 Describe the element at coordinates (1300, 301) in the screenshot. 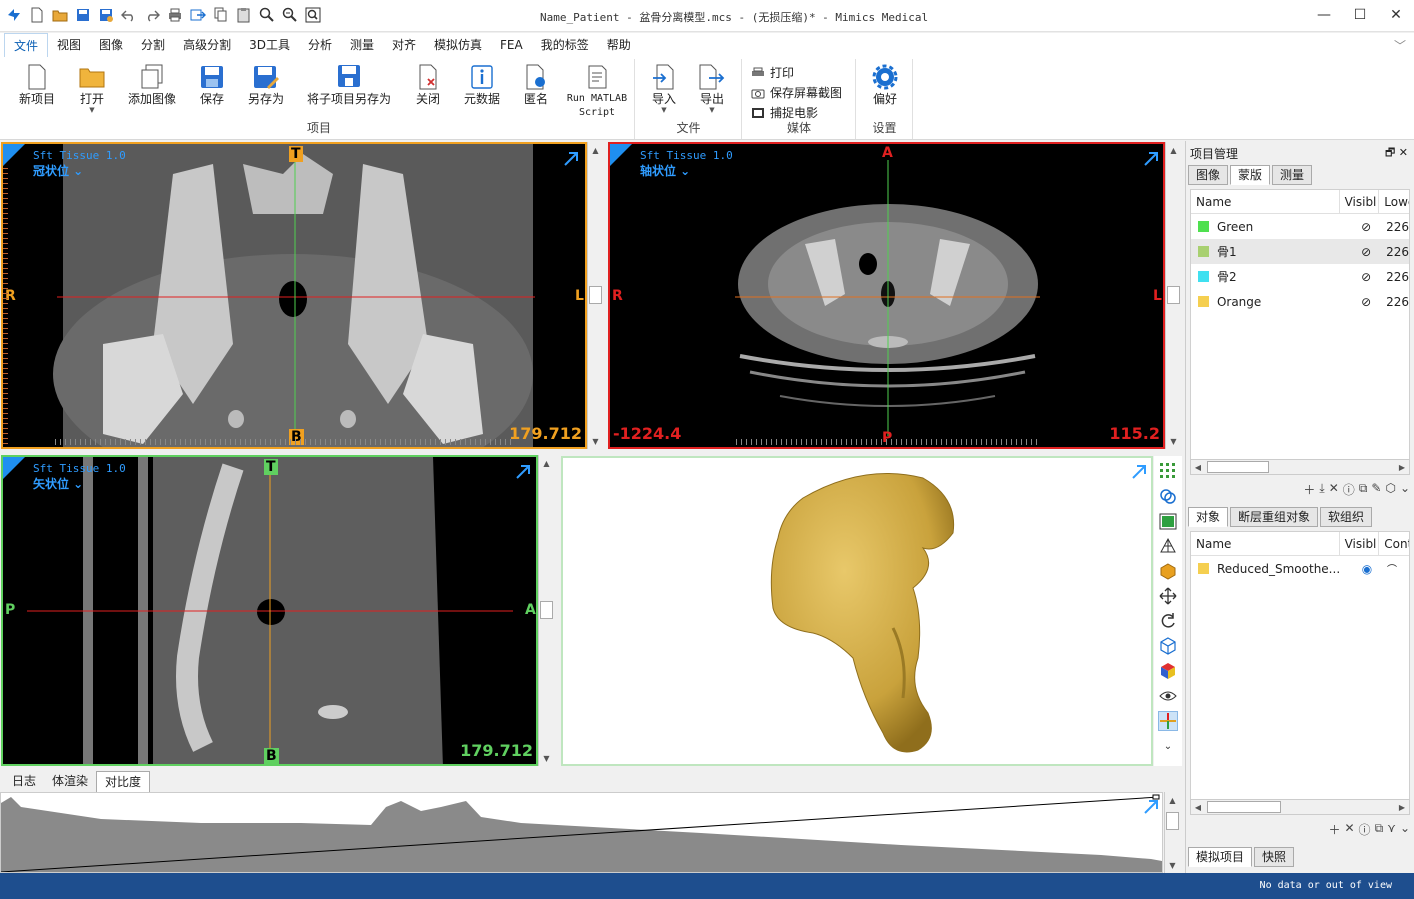

I see `mask-row: Orange ⊘ 226` at that location.